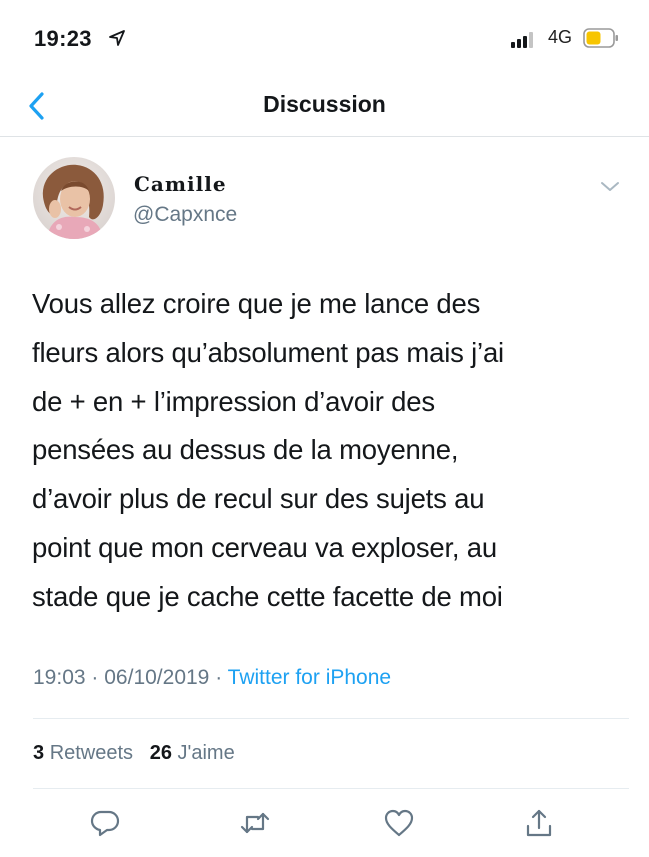 The image size is (649, 857). What do you see at coordinates (185, 215) in the screenshot?
I see `user-handle: @Capxnce` at bounding box center [185, 215].